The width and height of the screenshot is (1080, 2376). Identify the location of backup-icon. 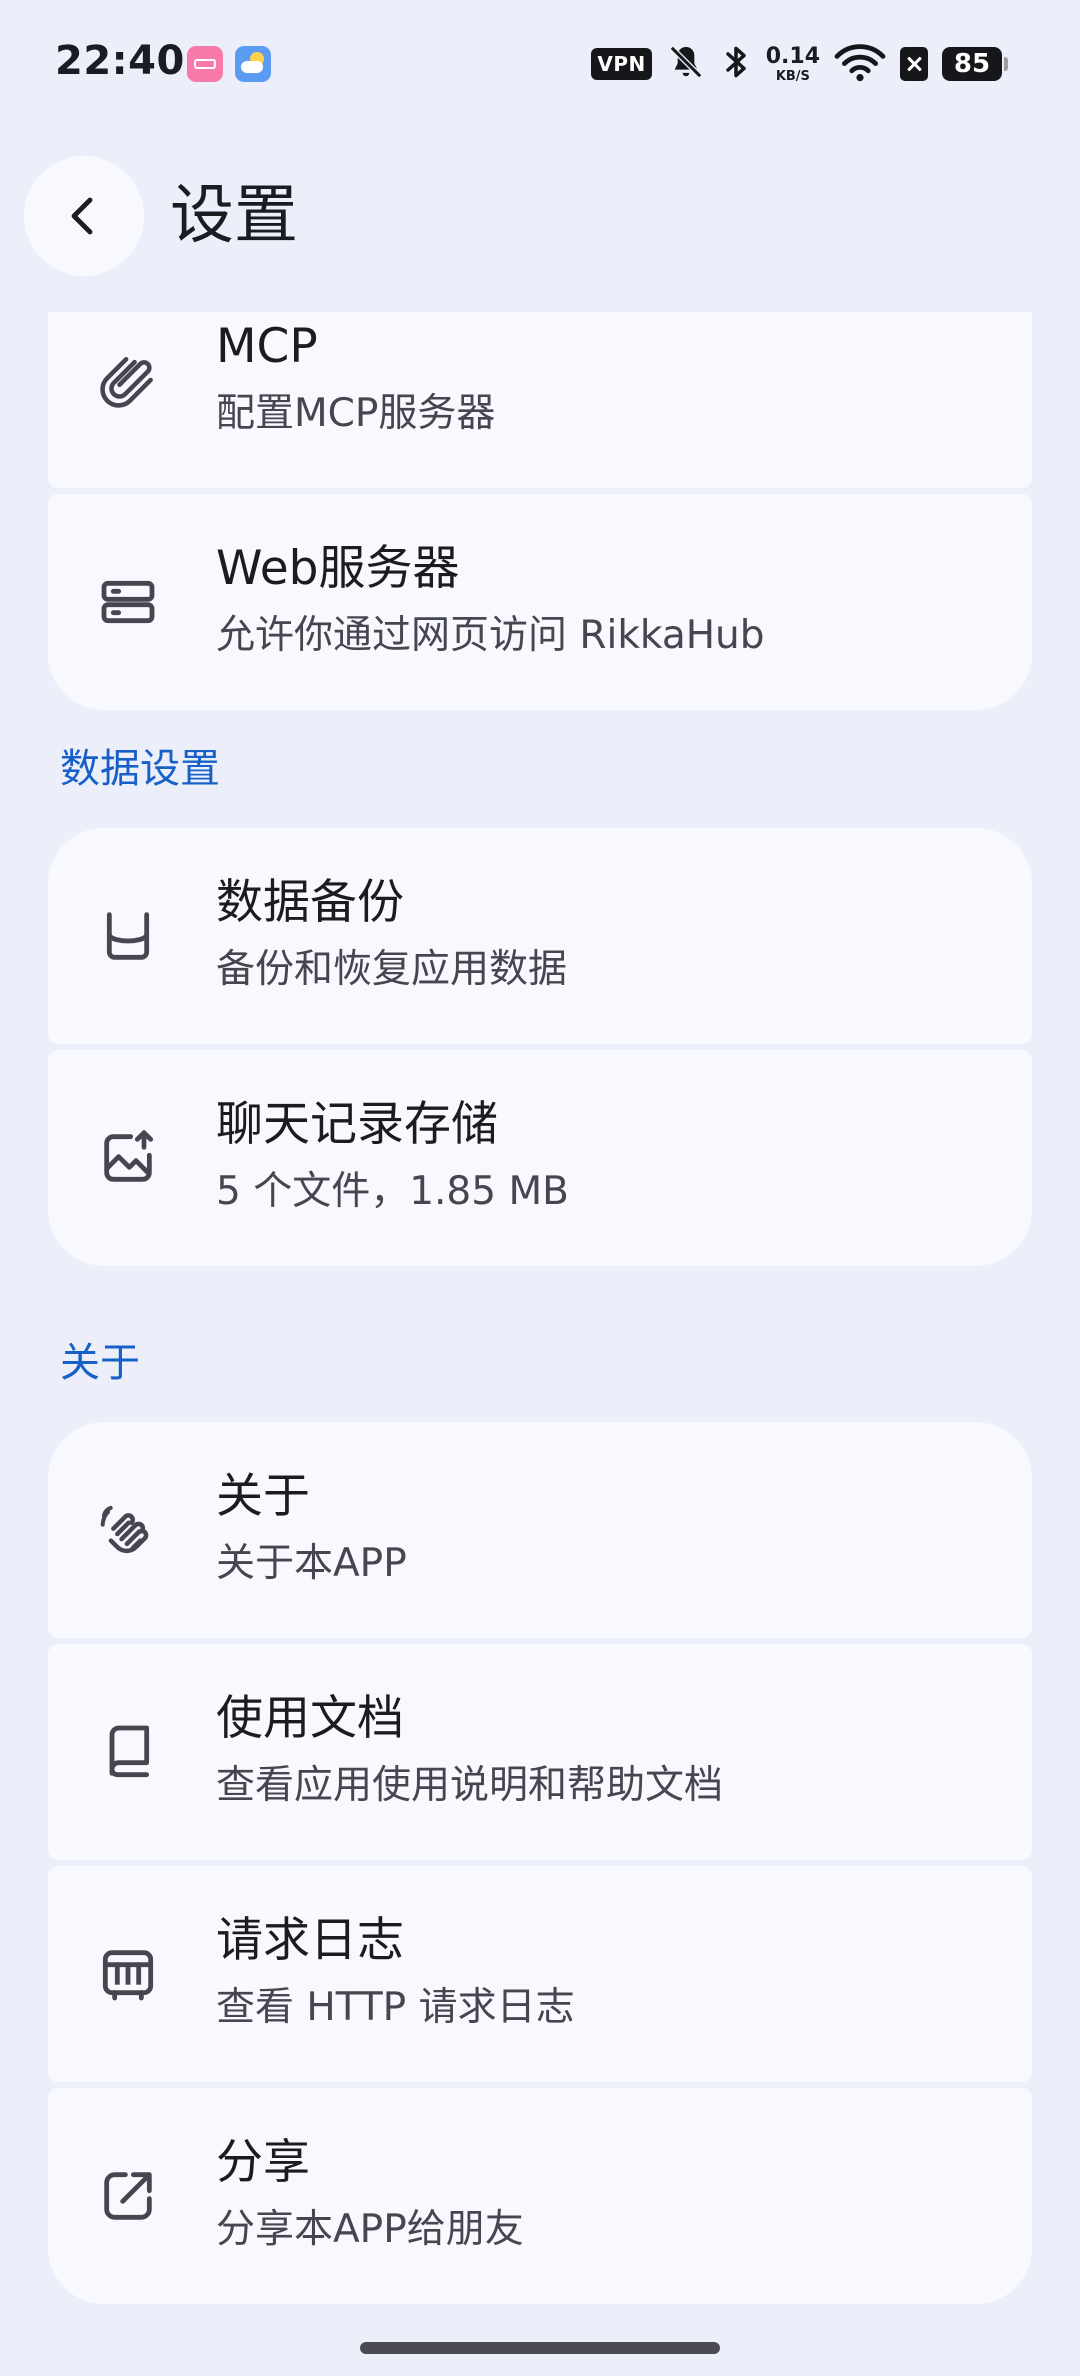
(128, 936).